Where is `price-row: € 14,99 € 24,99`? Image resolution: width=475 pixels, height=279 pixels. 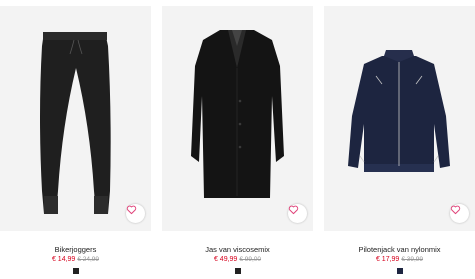
price-row: € 14,99 € 24,99 is located at coordinates (75, 260).